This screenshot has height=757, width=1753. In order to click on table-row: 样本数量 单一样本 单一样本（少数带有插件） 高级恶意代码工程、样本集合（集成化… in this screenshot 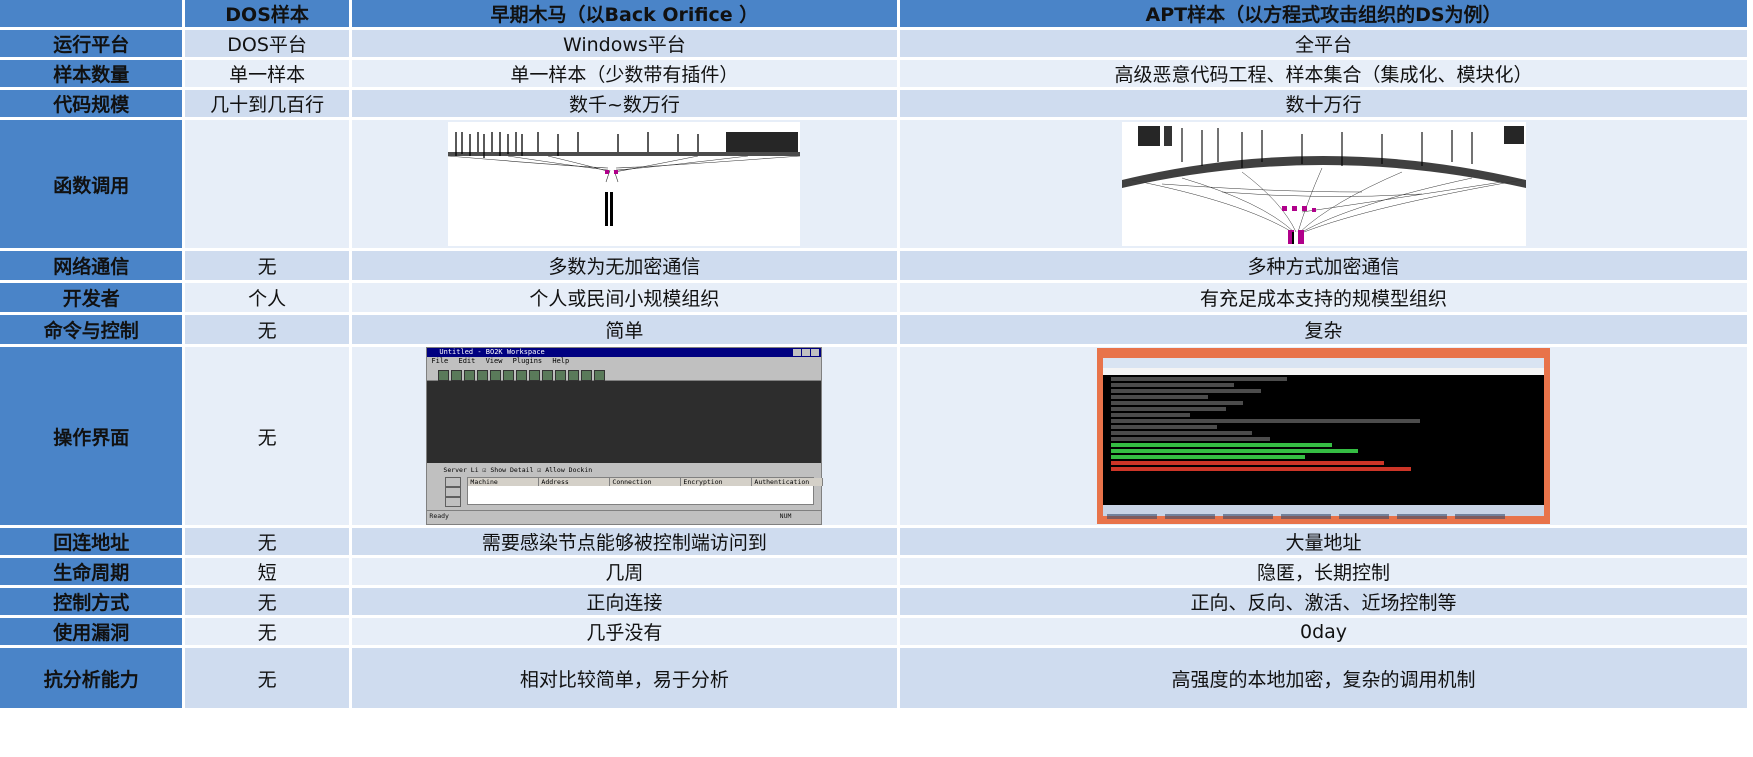, I will do `click(873, 73)`.